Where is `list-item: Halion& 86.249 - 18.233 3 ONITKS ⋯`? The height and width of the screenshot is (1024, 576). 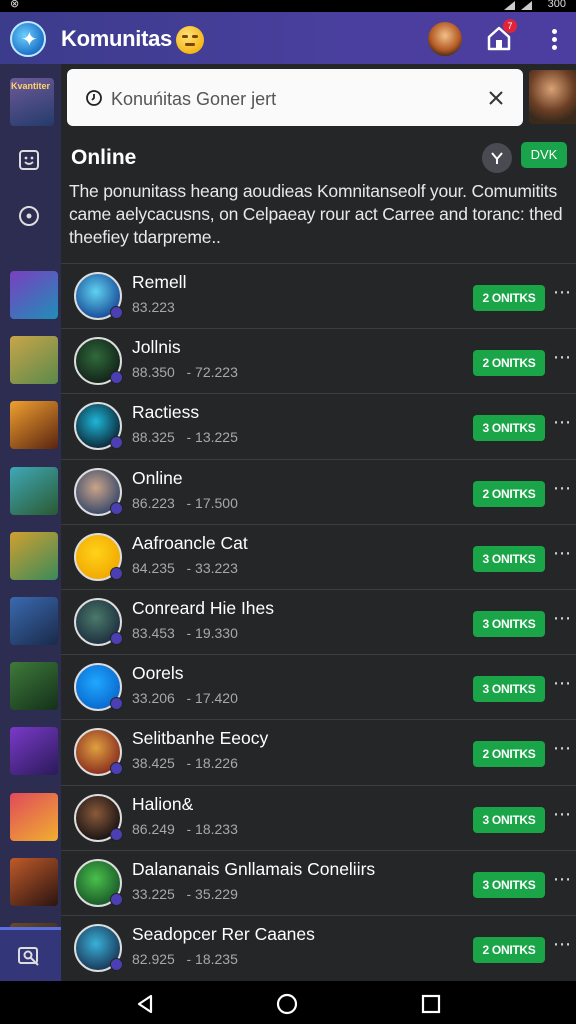
list-item: Halion& 86.249 - 18.233 3 ONITKS ⋯ is located at coordinates (318, 817).